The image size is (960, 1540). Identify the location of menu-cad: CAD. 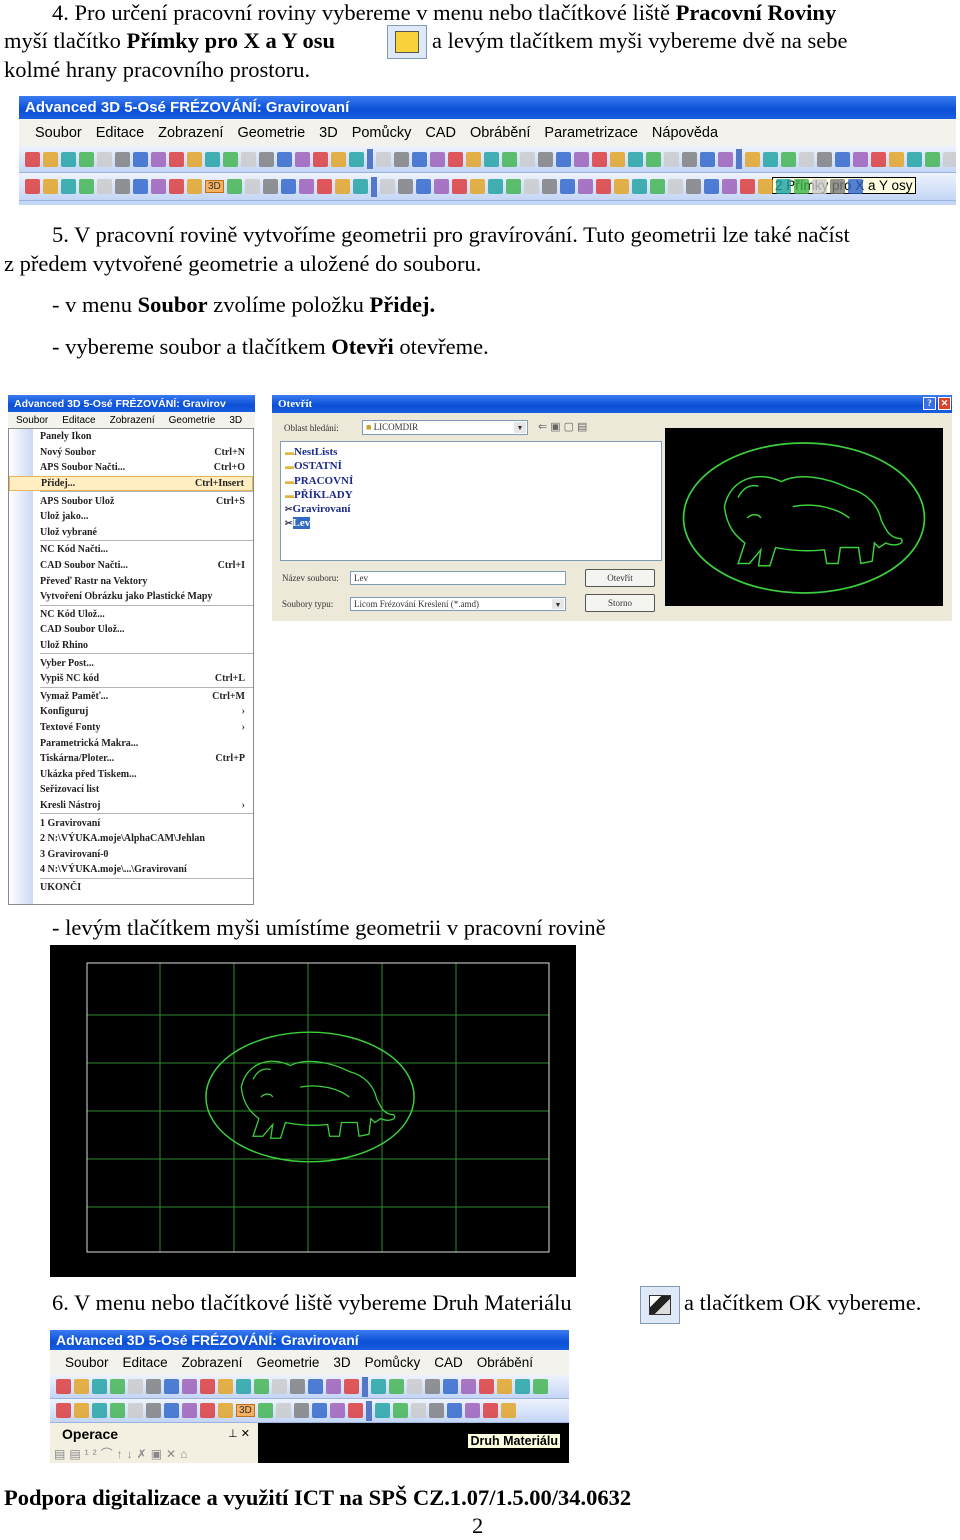
(440, 133).